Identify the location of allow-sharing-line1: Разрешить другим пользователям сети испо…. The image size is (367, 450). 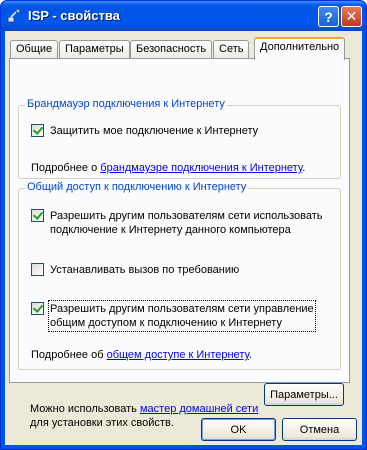
(186, 216).